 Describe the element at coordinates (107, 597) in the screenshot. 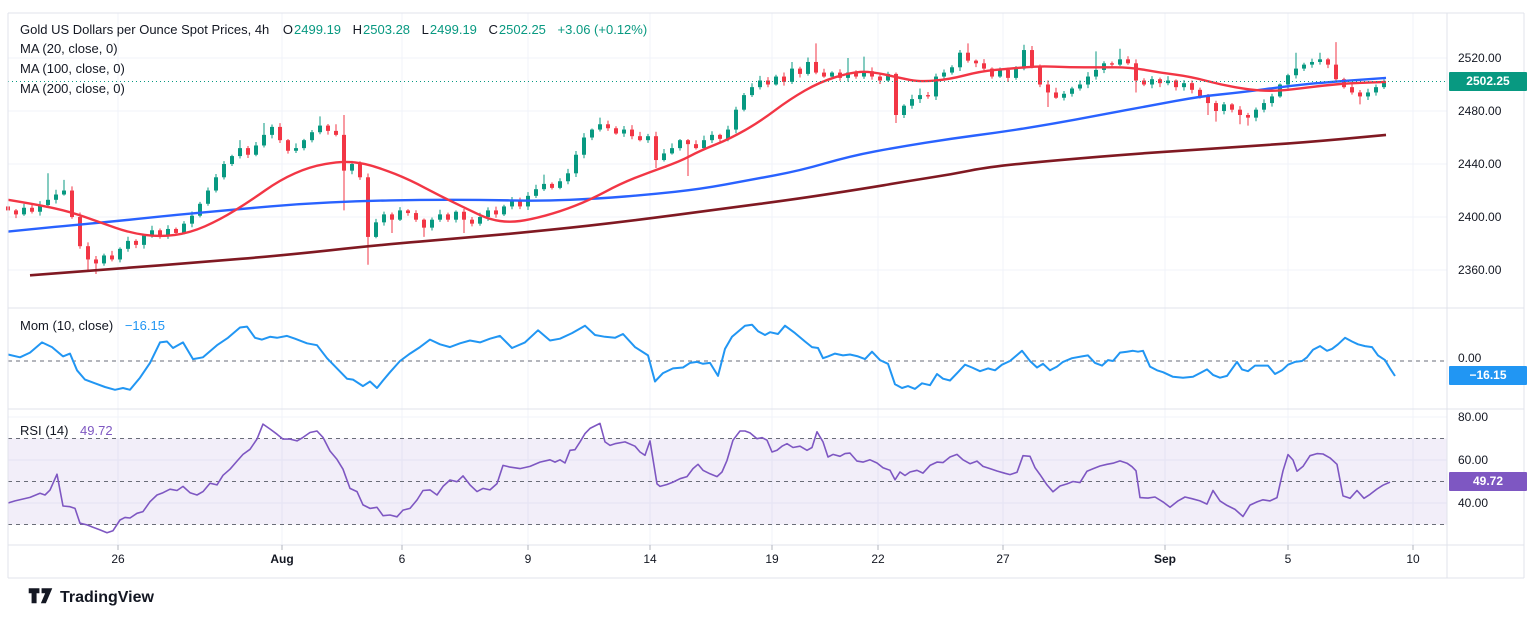

I see `tradingview-logo-text: TradingView` at that location.